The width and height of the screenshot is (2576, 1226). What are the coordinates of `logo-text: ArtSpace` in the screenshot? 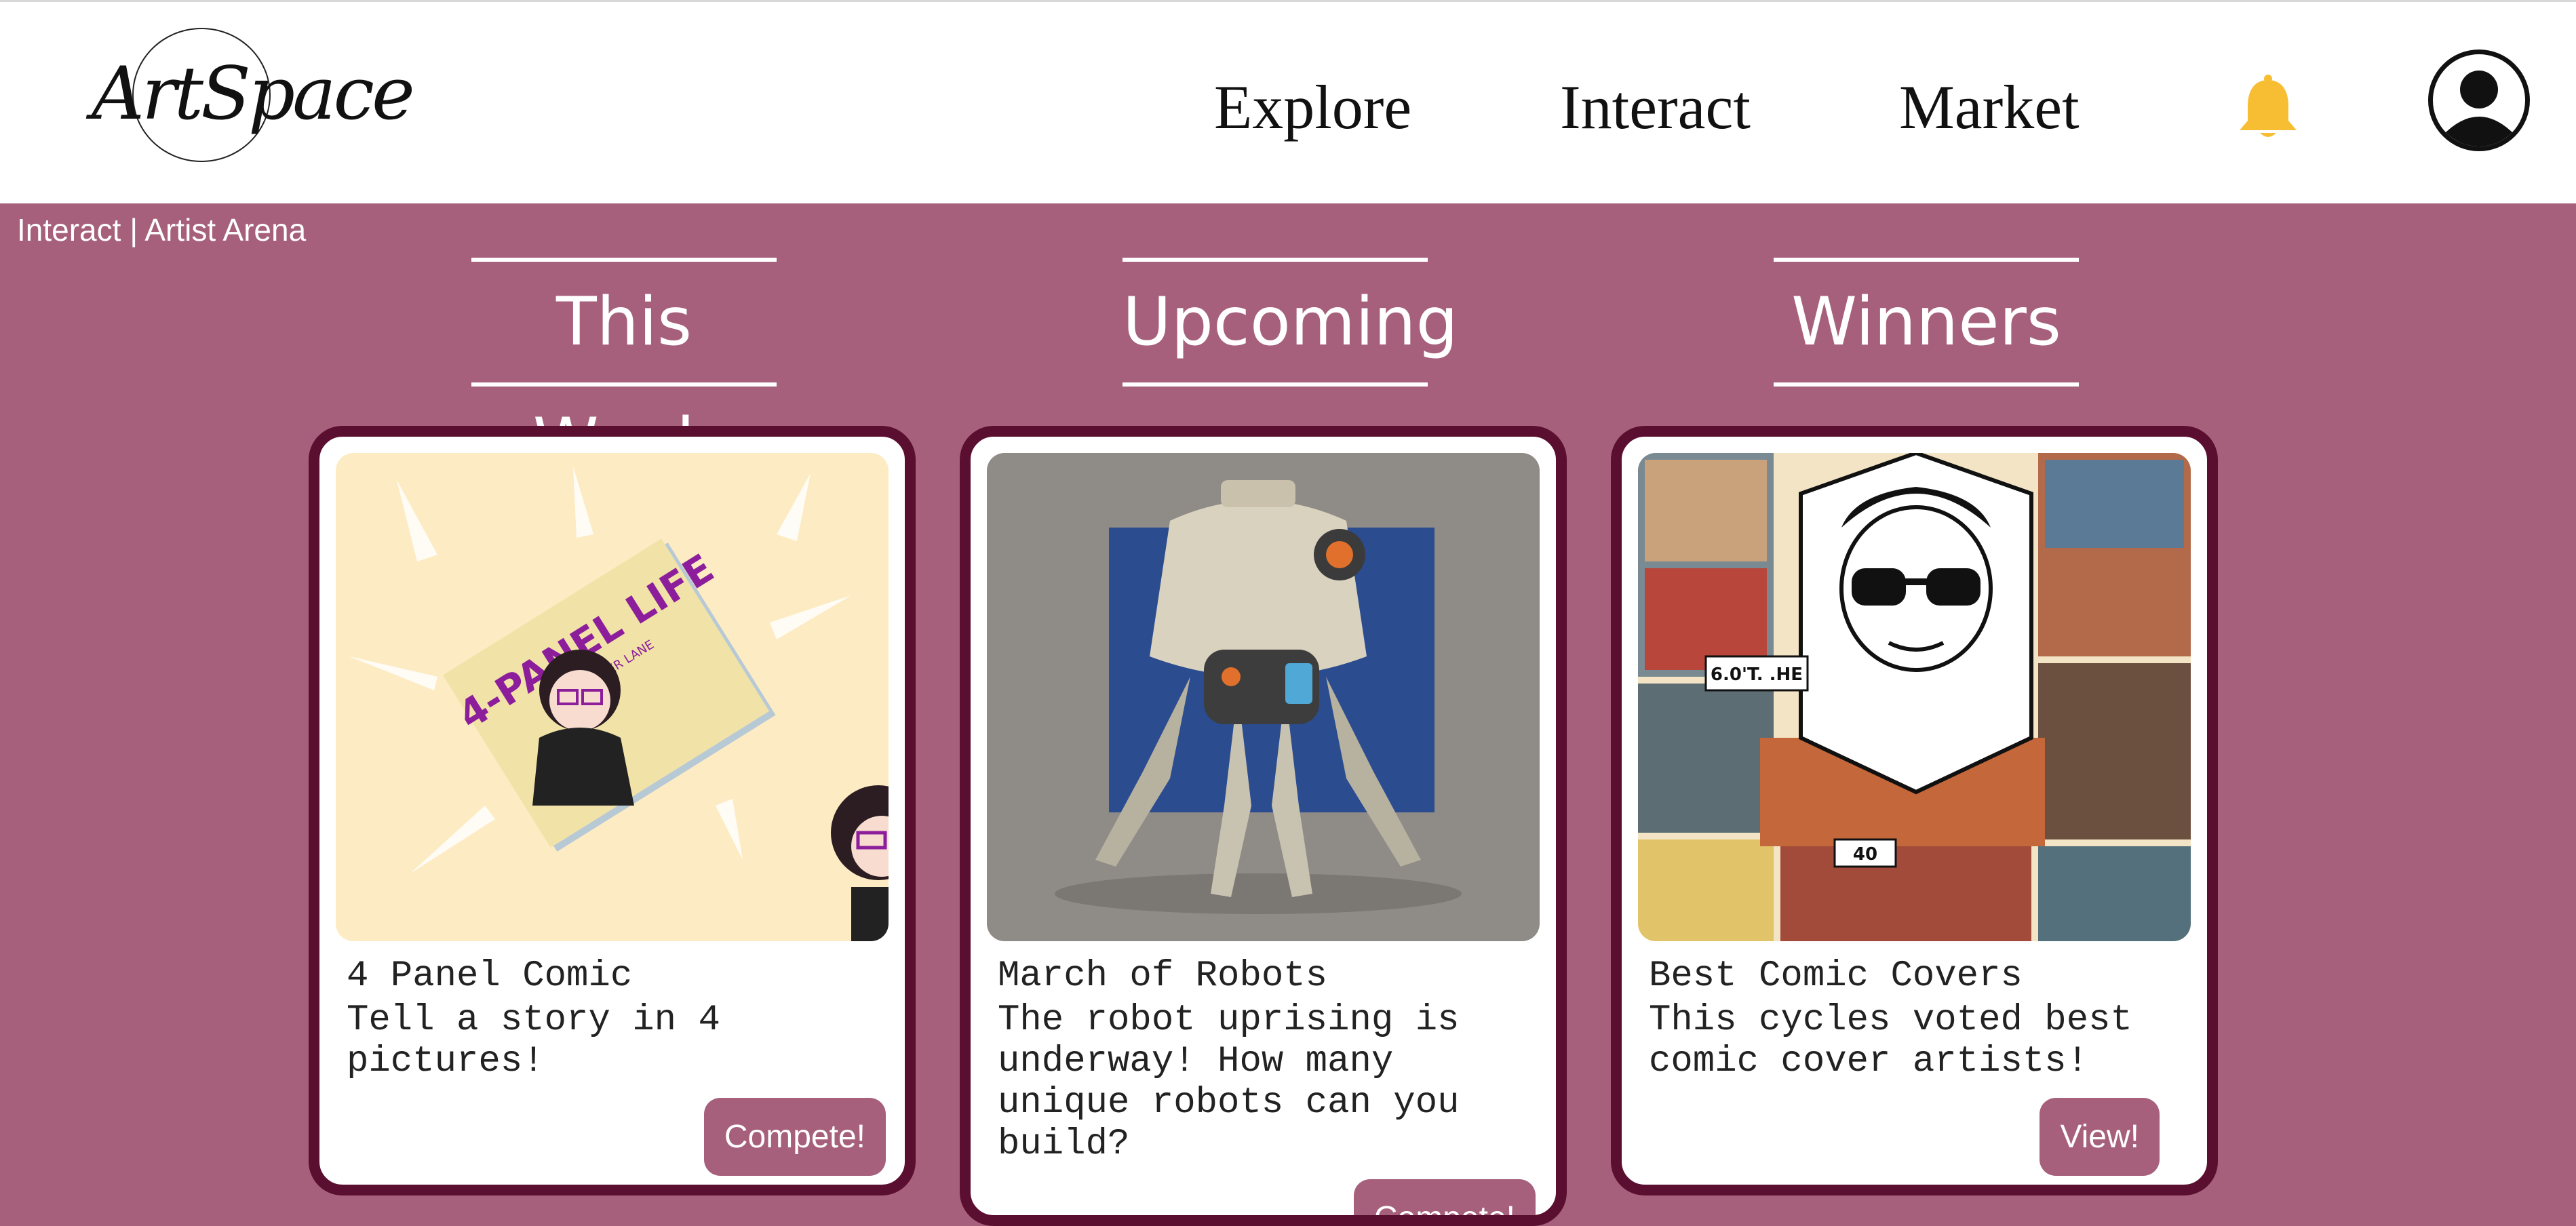 It's located at (253, 94).